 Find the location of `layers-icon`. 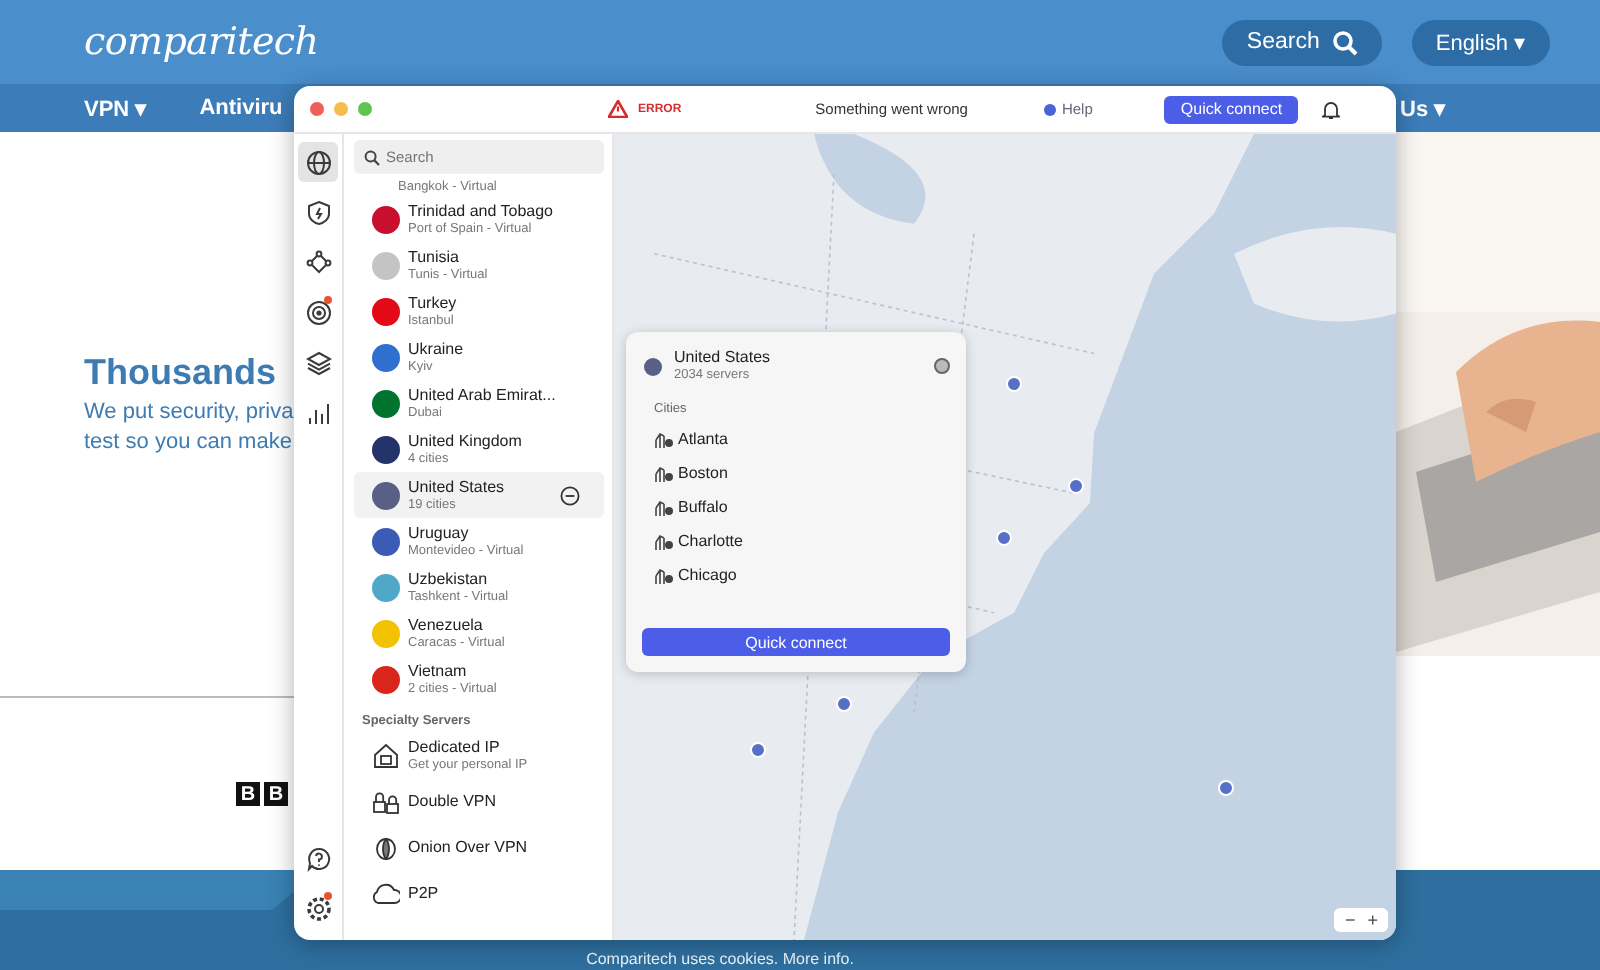

layers-icon is located at coordinates (318, 362).